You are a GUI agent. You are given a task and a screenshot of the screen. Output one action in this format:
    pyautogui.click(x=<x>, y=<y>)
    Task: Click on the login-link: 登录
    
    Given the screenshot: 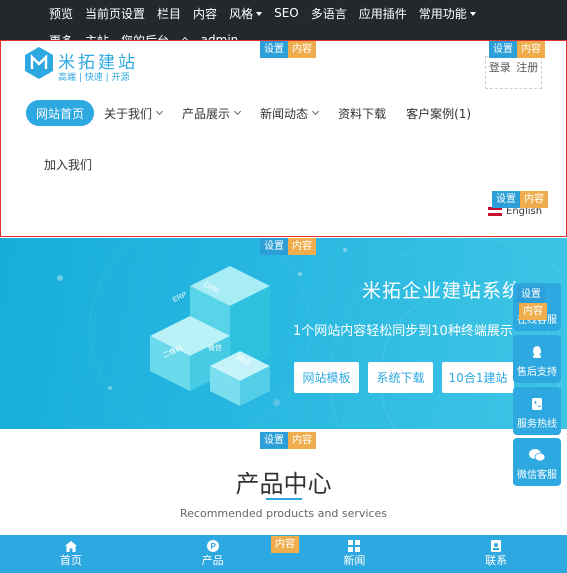 What is the action you would take?
    pyautogui.click(x=500, y=67)
    